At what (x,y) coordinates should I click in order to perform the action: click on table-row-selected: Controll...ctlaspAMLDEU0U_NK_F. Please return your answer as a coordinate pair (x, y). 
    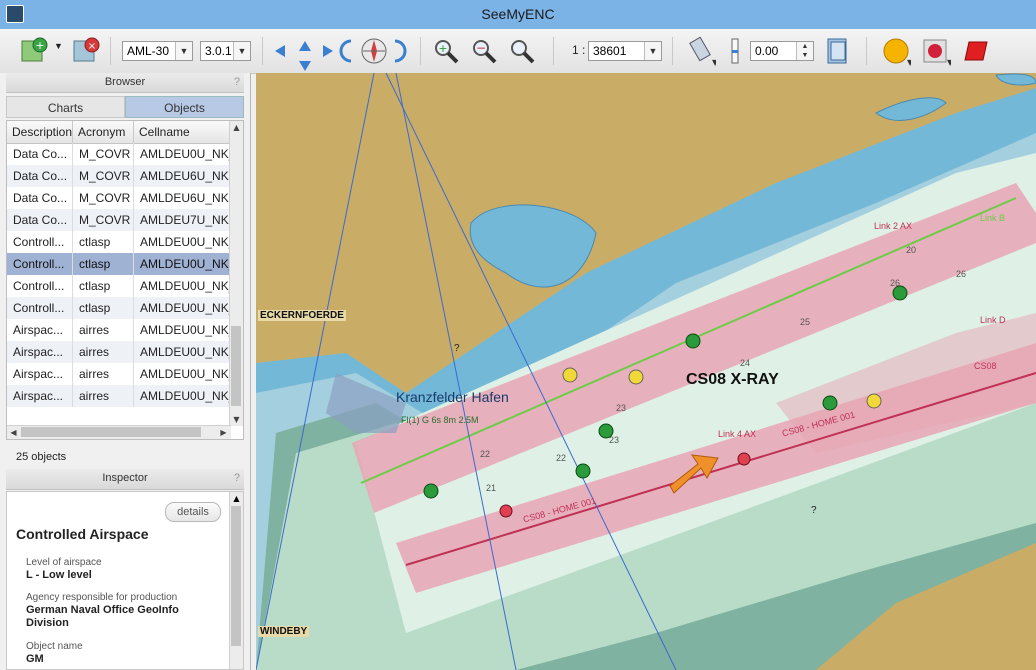
    Looking at the image, I should click on (119, 264).